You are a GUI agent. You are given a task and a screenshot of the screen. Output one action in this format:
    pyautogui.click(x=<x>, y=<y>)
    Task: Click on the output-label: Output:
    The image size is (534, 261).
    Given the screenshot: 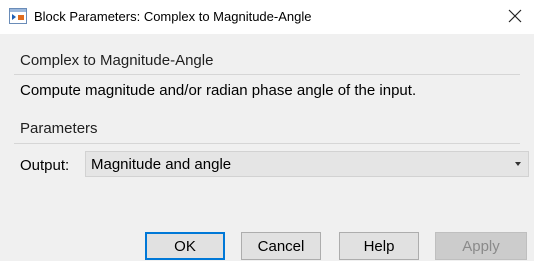 What is the action you would take?
    pyautogui.click(x=45, y=165)
    